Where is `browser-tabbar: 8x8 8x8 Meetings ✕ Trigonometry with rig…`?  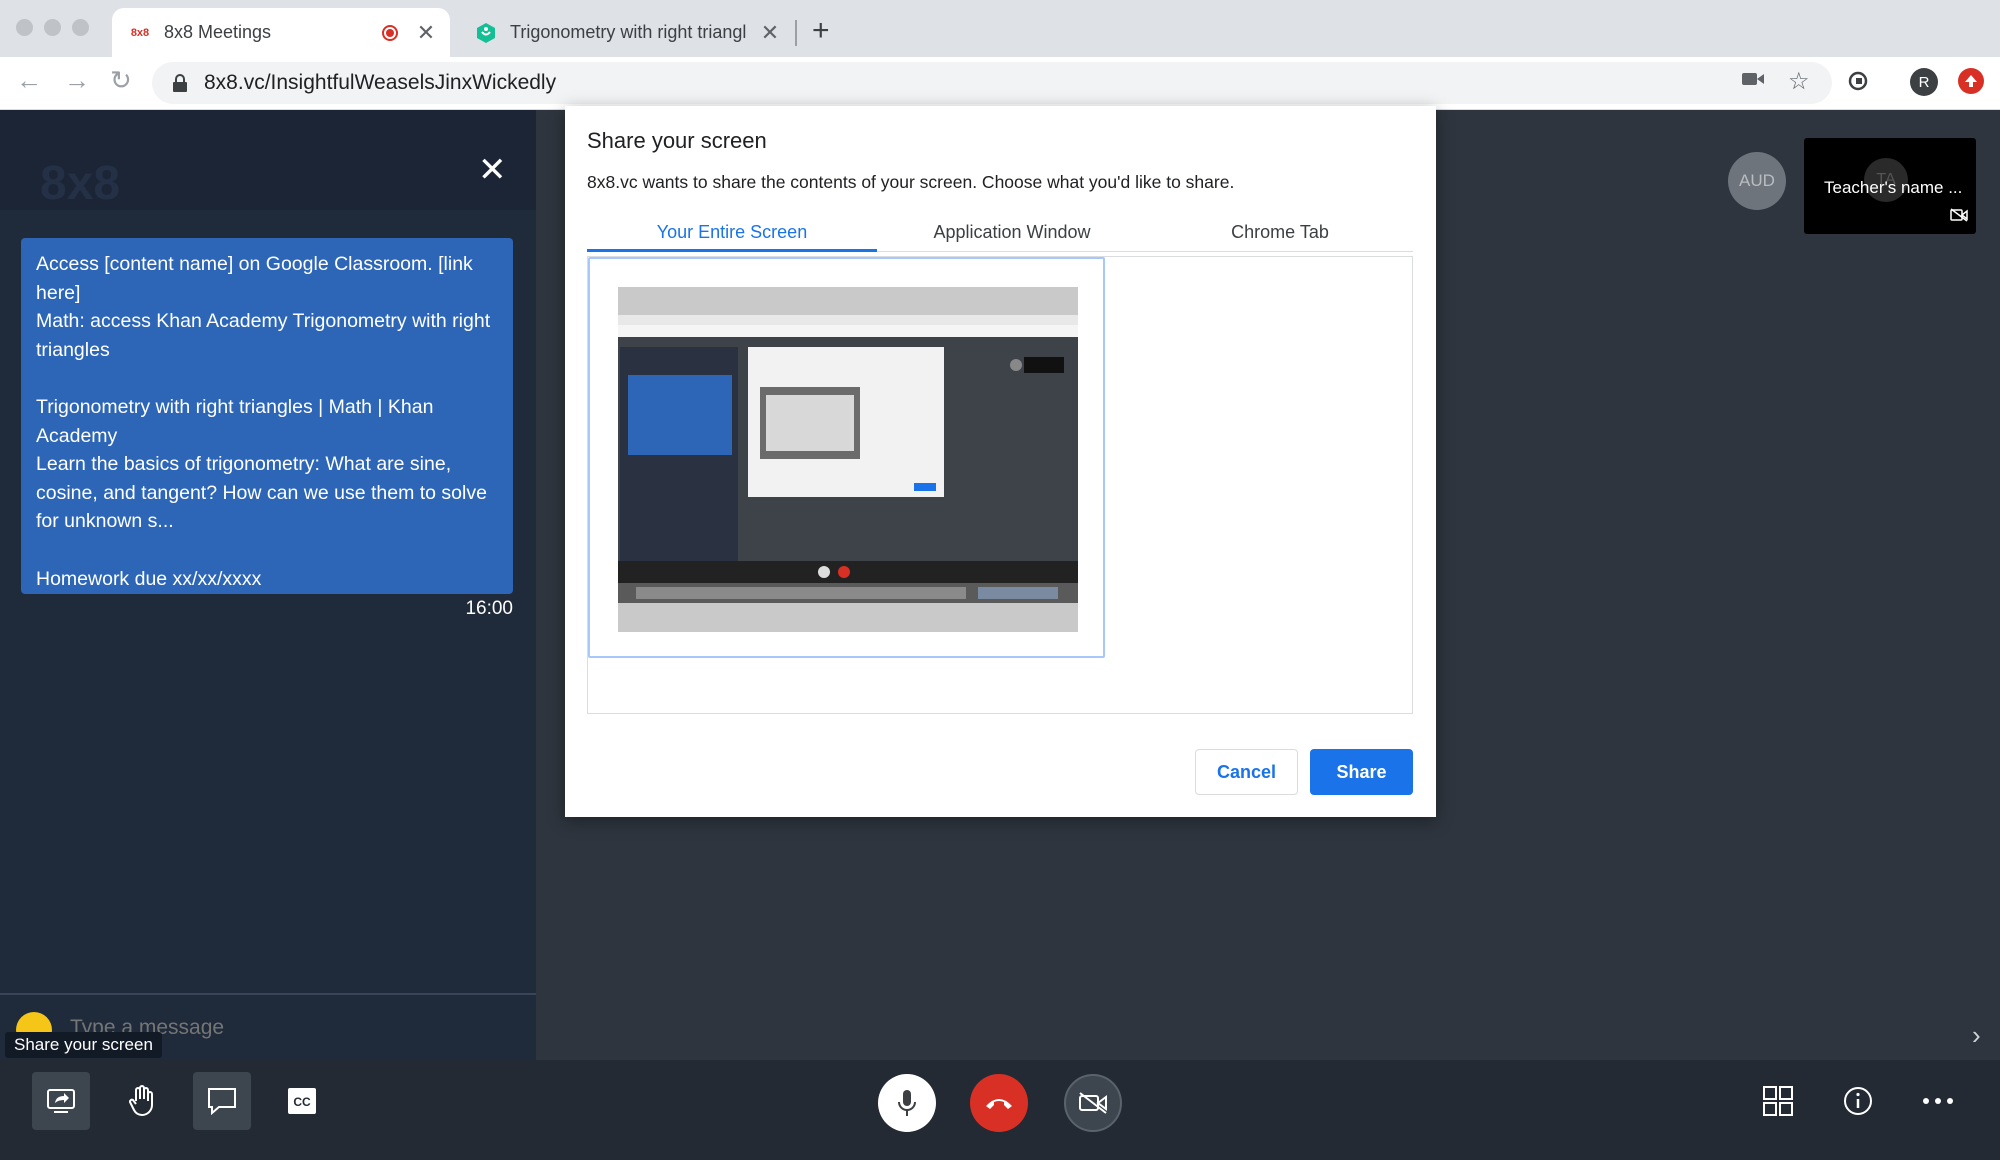 browser-tabbar: 8x8 8x8 Meetings ✕ Trigonometry with rig… is located at coordinates (1000, 28).